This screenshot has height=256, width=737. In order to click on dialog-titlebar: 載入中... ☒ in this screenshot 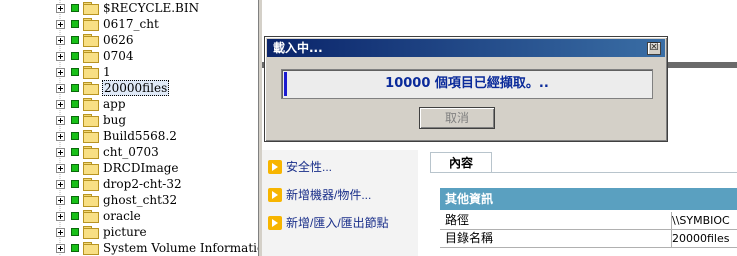, I will do `click(466, 48)`.